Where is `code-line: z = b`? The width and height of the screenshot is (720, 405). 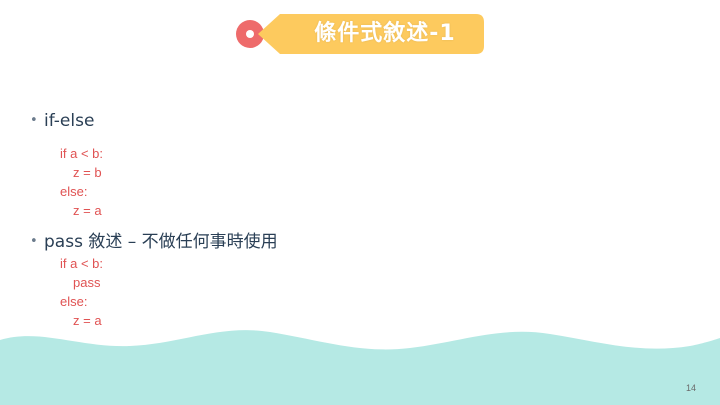
code-line: z = b is located at coordinates (87, 172).